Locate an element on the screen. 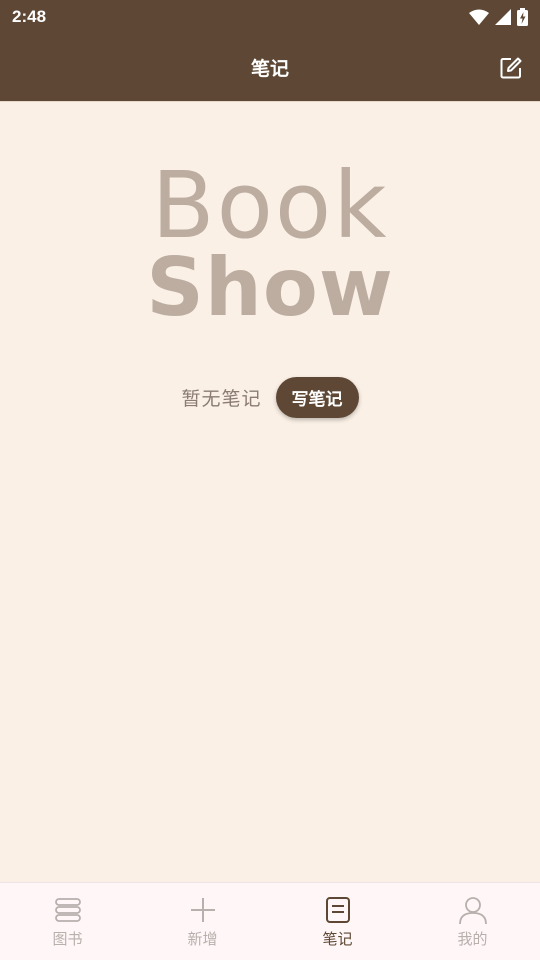  edit-icon is located at coordinates (511, 67).